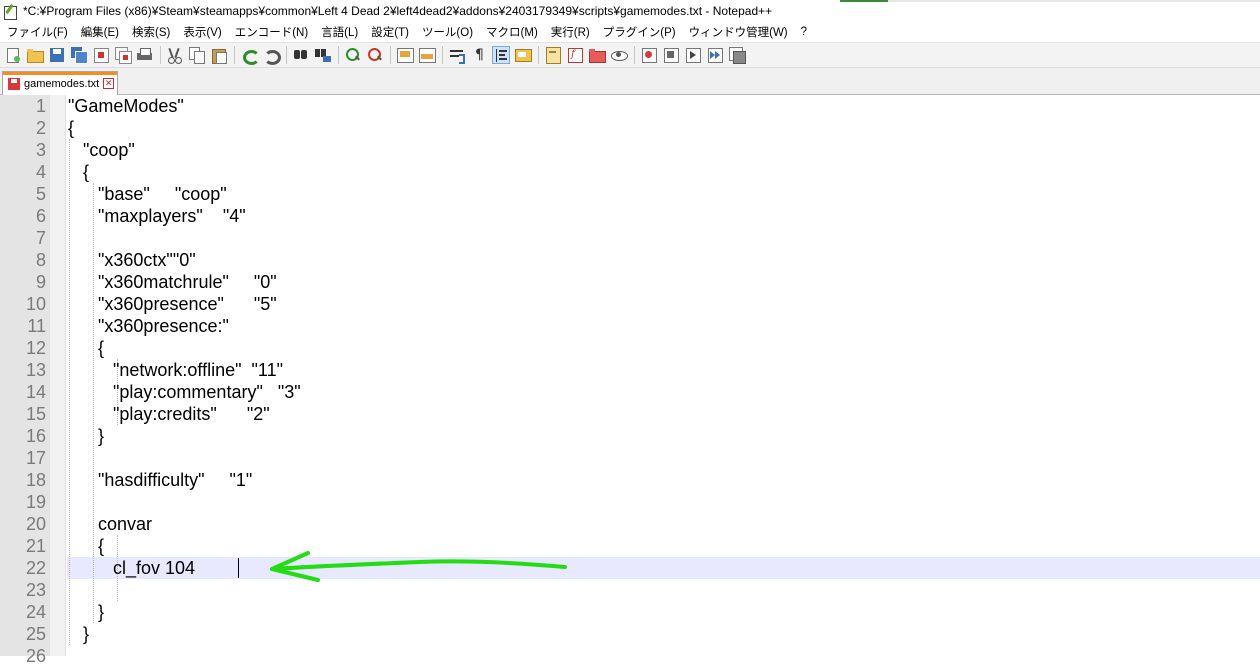  I want to click on menu-edit: 編集(E), so click(99, 32).